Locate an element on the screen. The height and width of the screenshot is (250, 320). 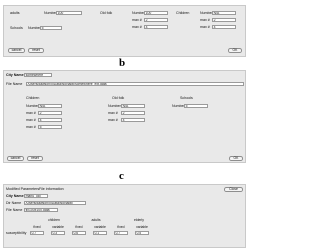
b-children-number-label: Number is located at coordinates (32, 106).